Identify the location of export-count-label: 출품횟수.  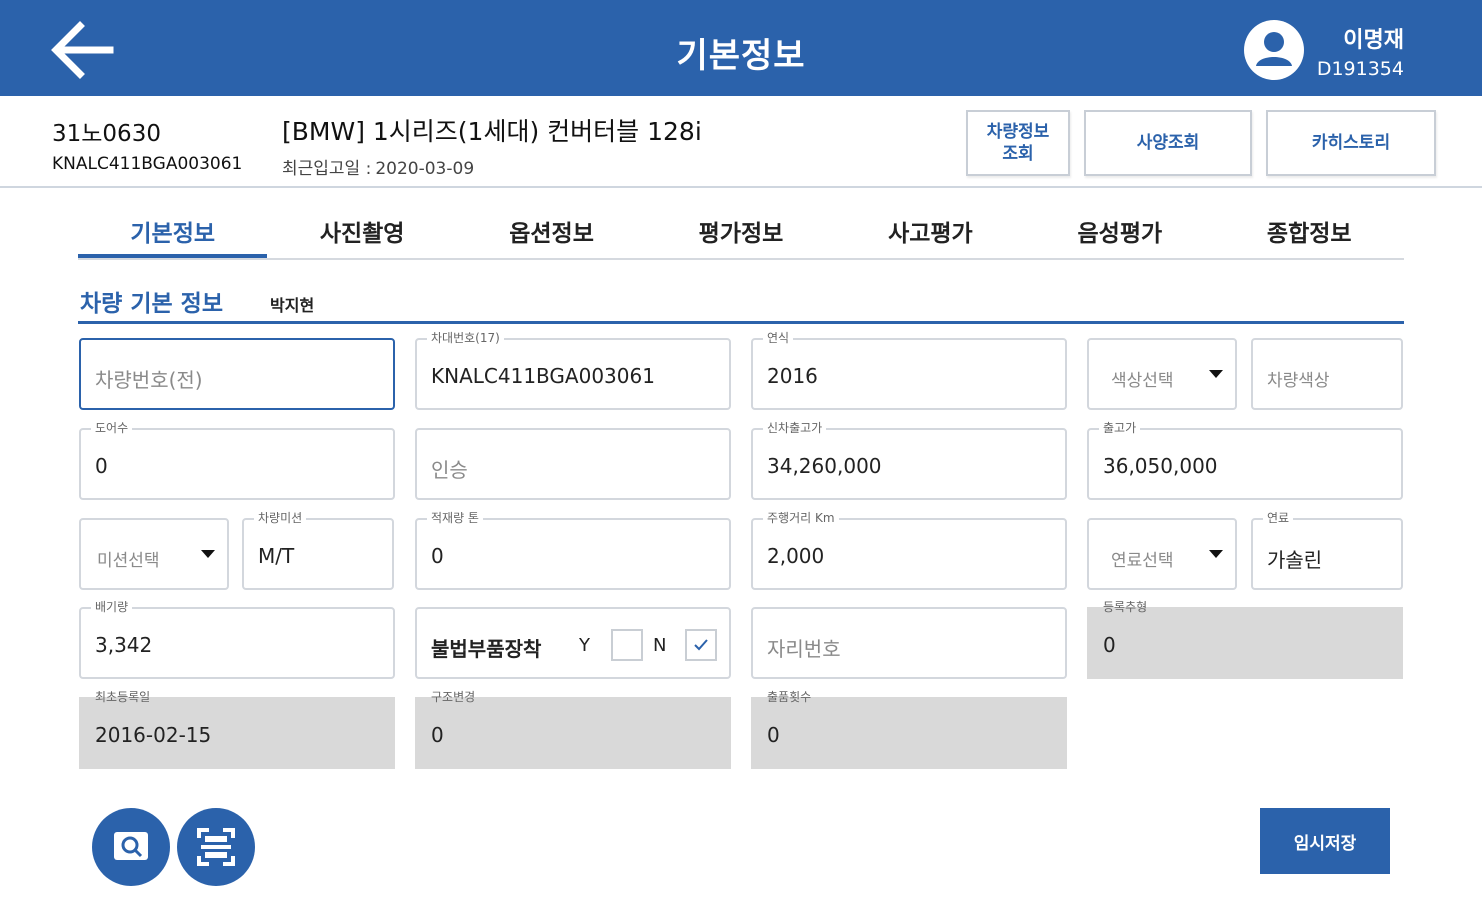
(789, 697).